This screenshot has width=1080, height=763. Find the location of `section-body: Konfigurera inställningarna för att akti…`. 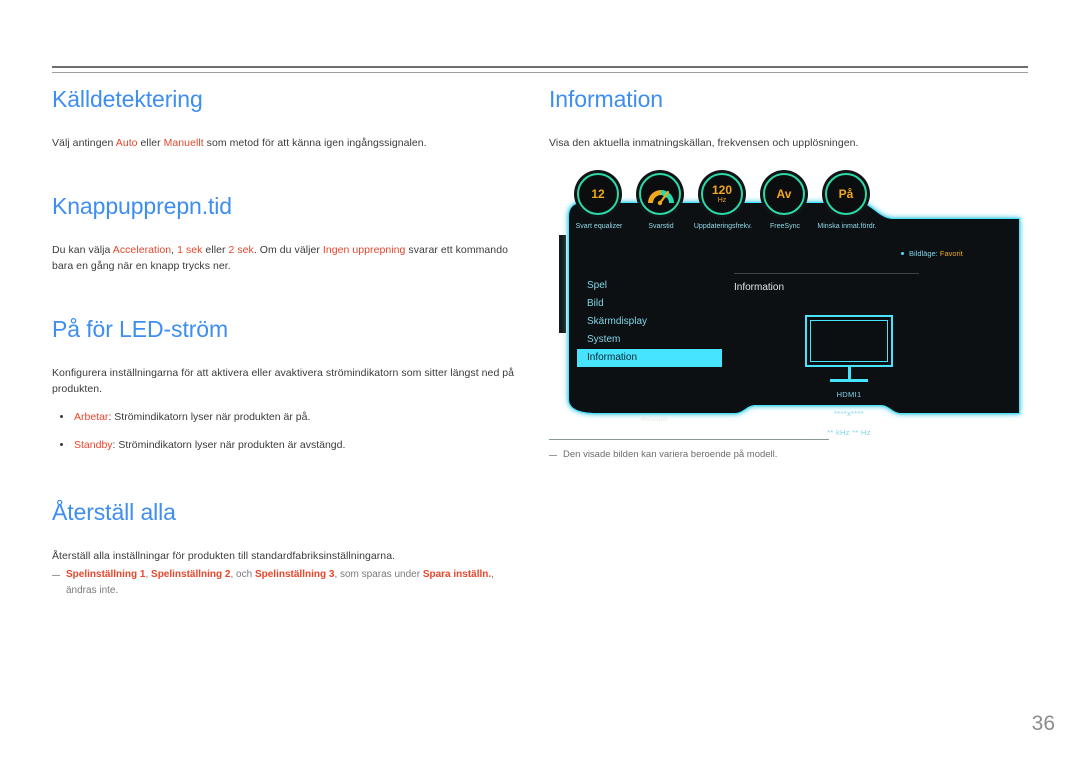

section-body: Konfigurera inställningarna för att akti… is located at coordinates (283, 381).